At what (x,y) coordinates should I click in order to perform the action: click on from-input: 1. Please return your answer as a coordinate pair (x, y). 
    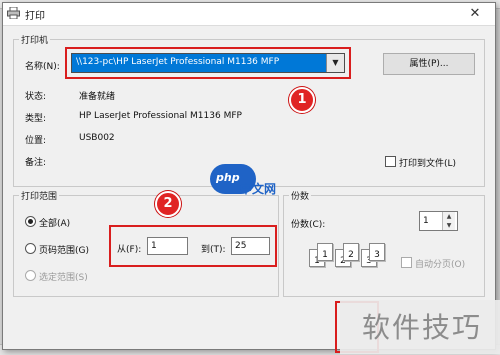
    Looking at the image, I should click on (167, 246).